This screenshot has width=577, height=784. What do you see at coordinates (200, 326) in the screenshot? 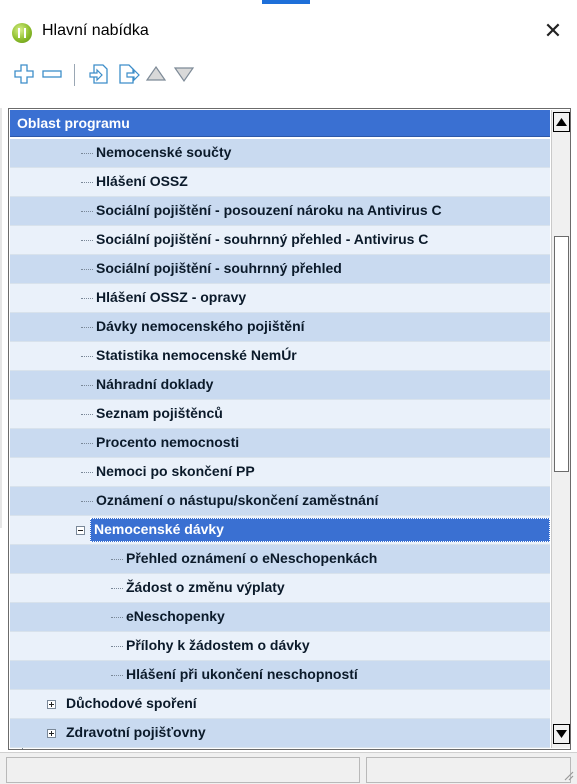
I see `tree-item-label: Dávky nemocenského pojištění` at bounding box center [200, 326].